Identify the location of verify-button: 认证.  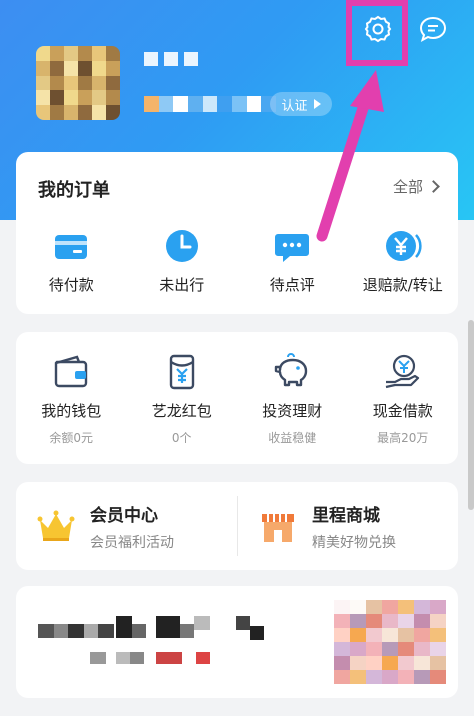
(301, 104).